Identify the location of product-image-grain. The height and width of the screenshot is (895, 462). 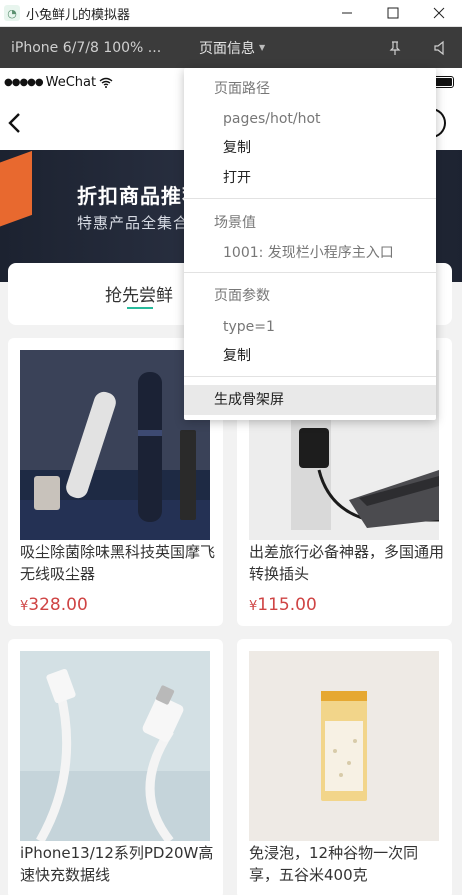
(344, 746).